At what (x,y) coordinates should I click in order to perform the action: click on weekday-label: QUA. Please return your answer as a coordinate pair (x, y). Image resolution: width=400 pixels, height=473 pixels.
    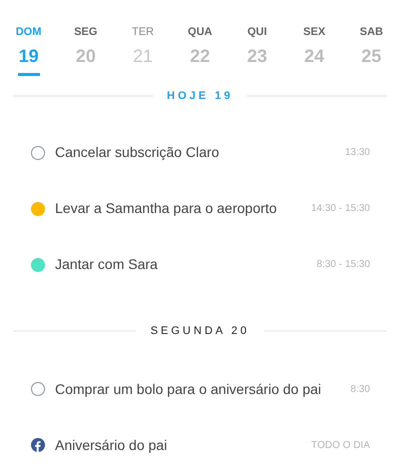
    Looking at the image, I should click on (200, 32).